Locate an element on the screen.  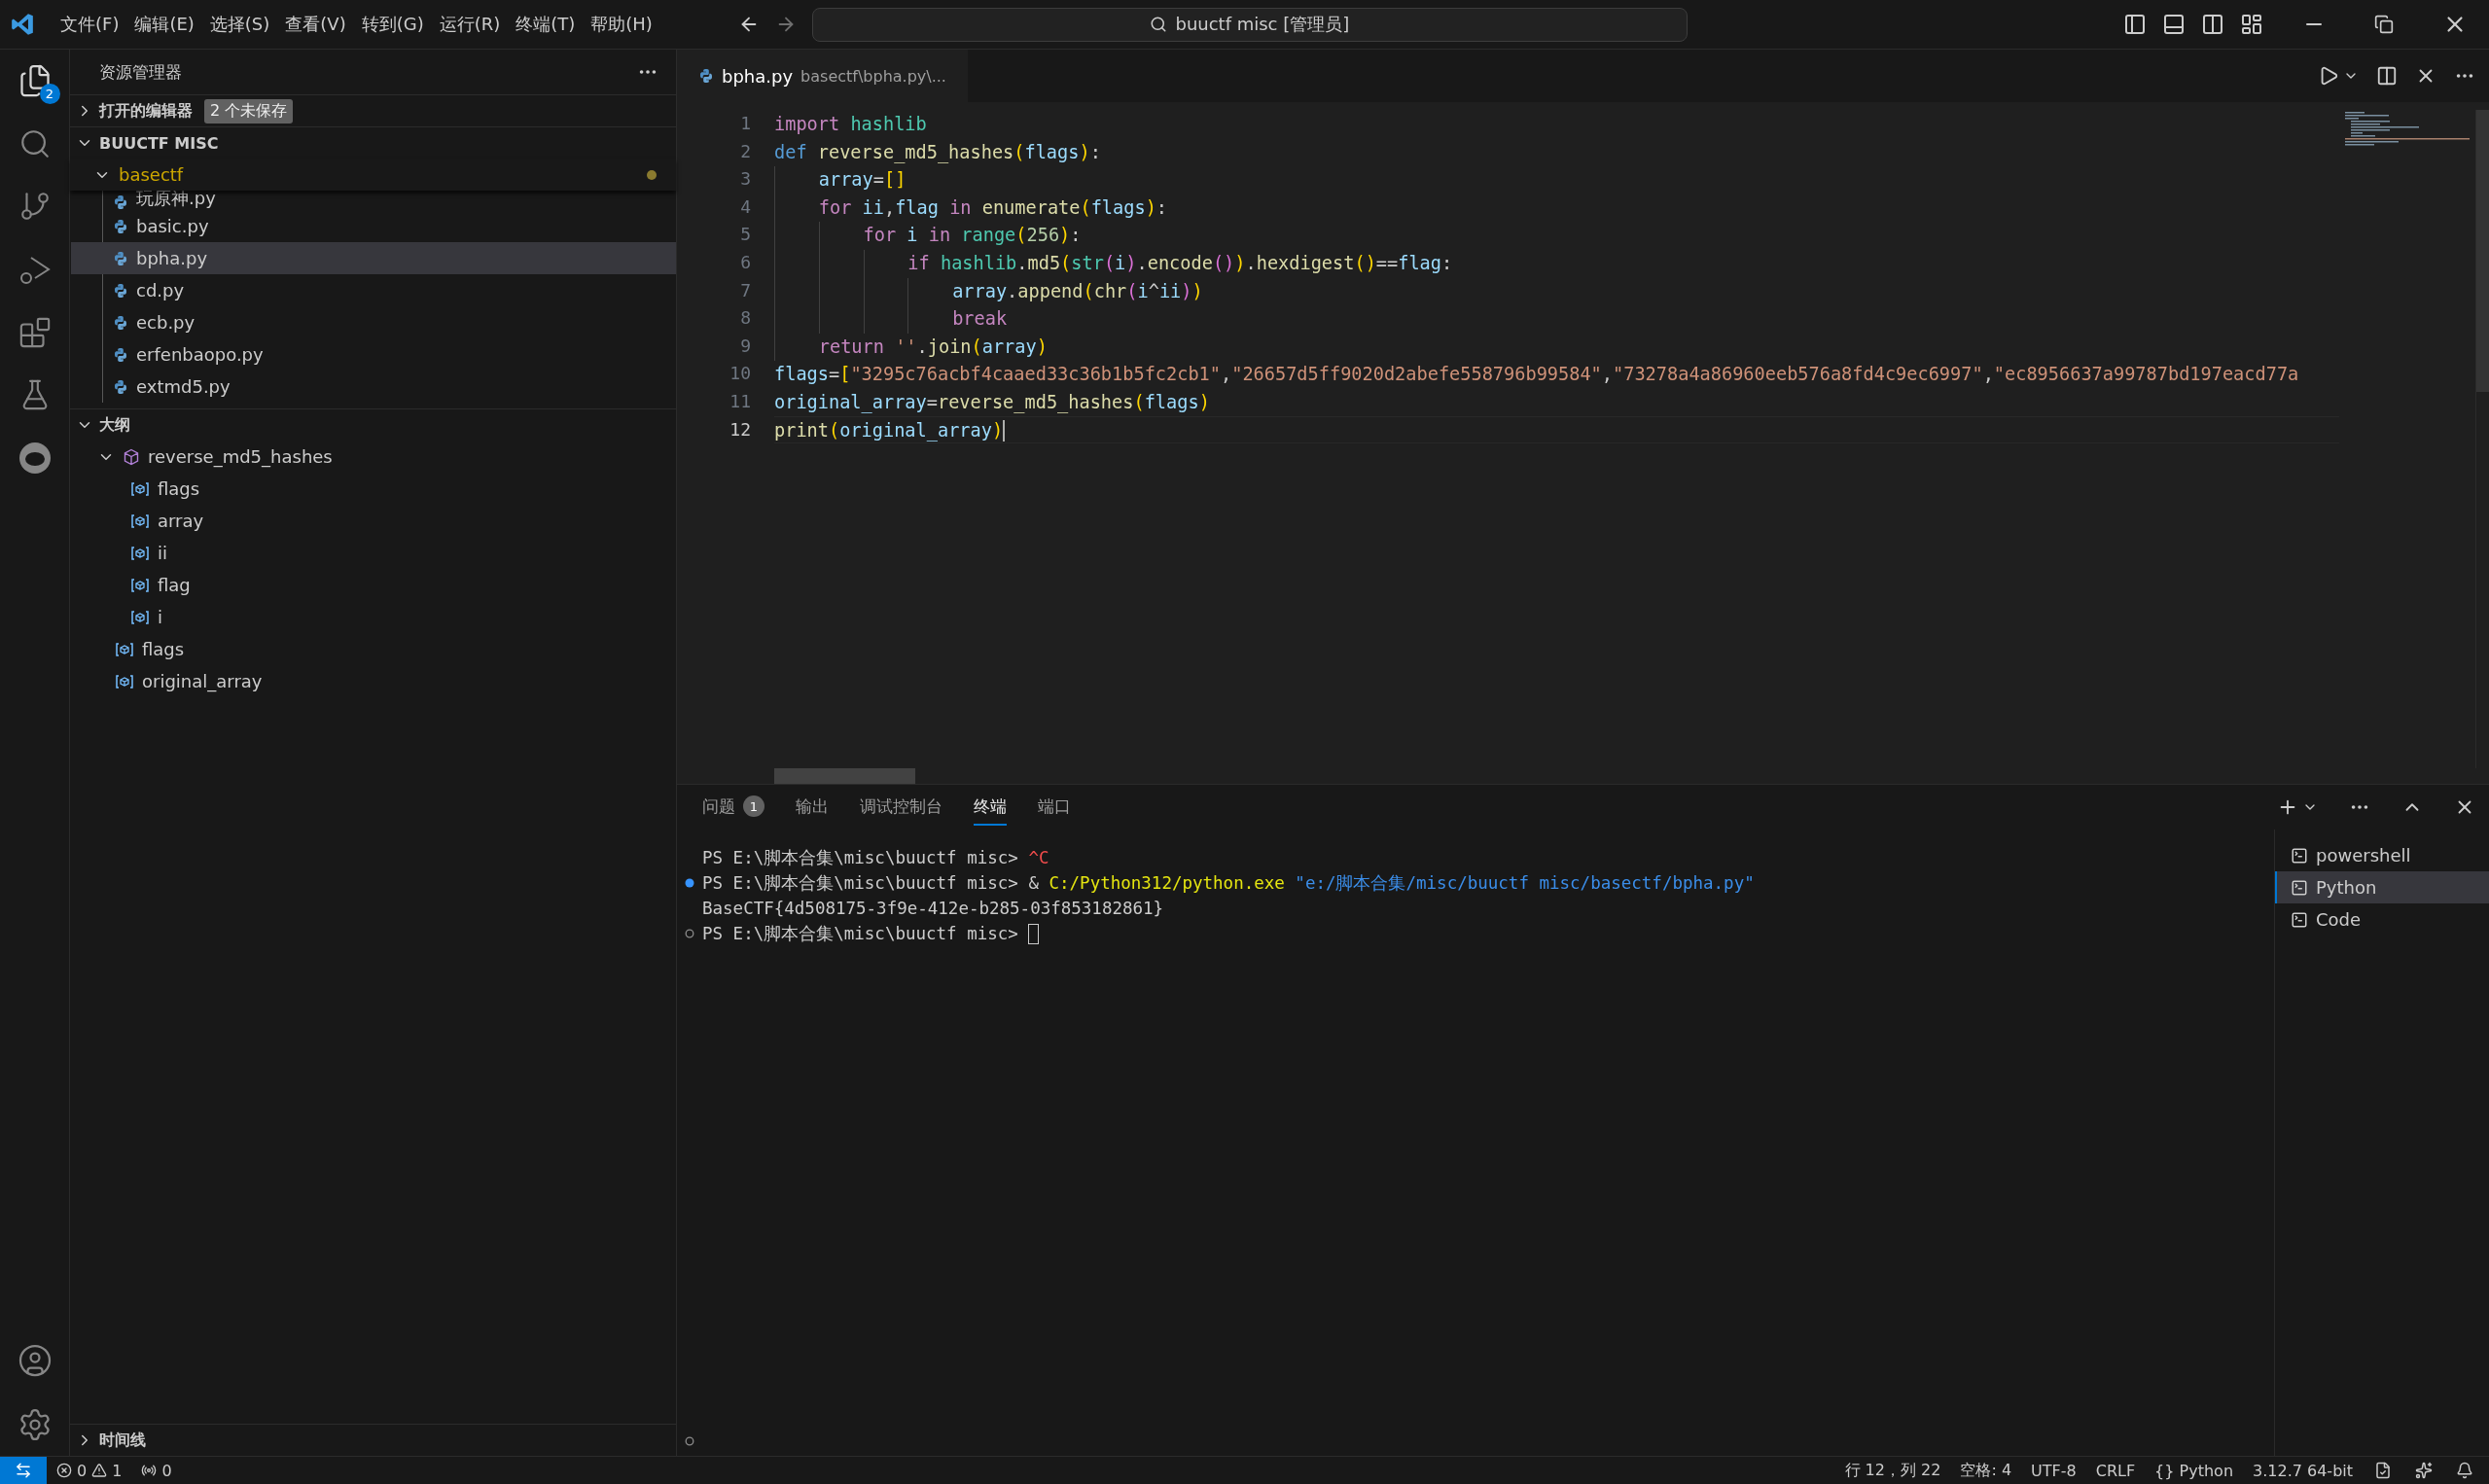
menu-item: 编辑(E) is located at coordinates (164, 25).